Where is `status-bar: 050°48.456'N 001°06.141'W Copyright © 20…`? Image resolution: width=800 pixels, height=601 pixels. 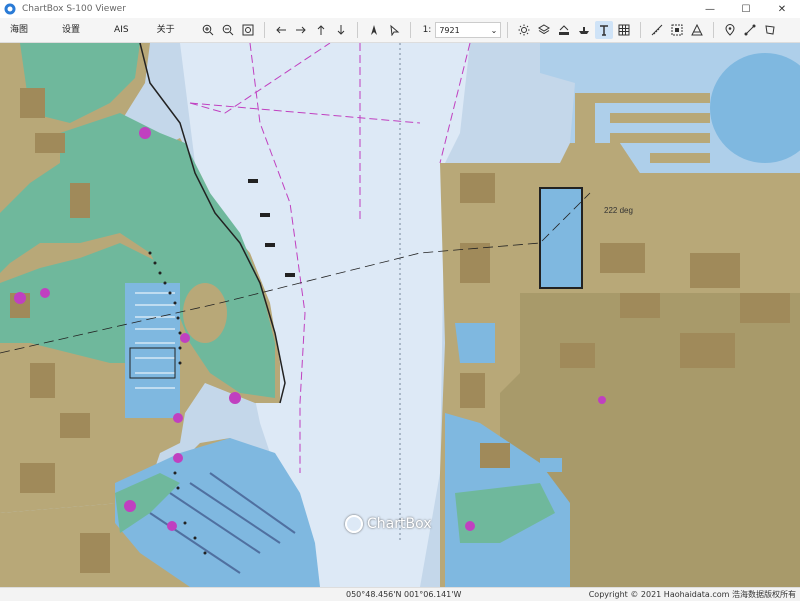 status-bar: 050°48.456'N 001°06.141'W Copyright © 20… is located at coordinates (400, 594).